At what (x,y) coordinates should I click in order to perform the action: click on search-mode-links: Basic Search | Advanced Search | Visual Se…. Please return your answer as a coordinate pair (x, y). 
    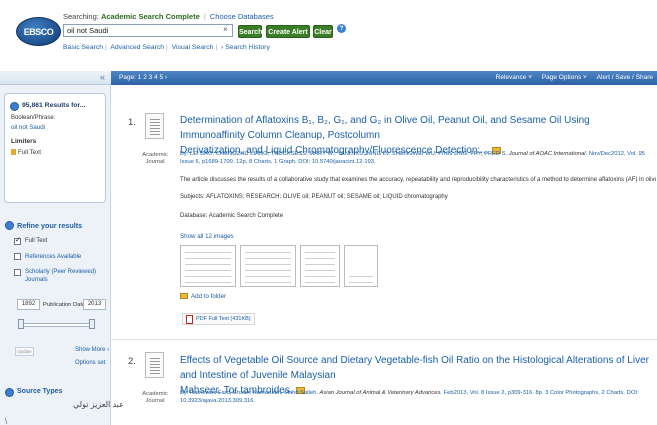
    Looking at the image, I should click on (166, 47).